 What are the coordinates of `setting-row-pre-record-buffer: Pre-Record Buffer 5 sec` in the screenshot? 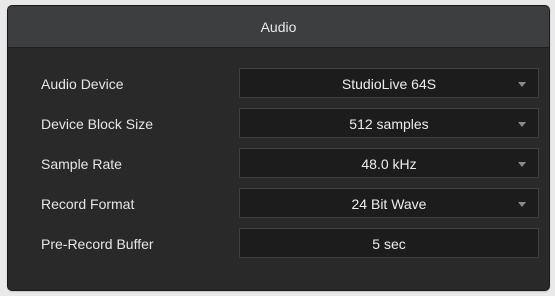 It's located at (278, 244).